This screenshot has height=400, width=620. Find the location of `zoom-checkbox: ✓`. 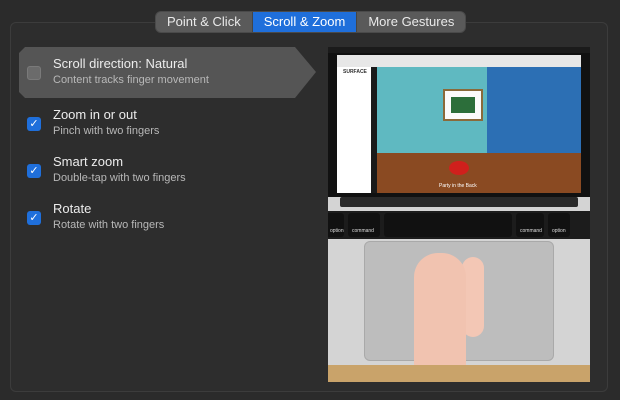

zoom-checkbox: ✓ is located at coordinates (34, 124).